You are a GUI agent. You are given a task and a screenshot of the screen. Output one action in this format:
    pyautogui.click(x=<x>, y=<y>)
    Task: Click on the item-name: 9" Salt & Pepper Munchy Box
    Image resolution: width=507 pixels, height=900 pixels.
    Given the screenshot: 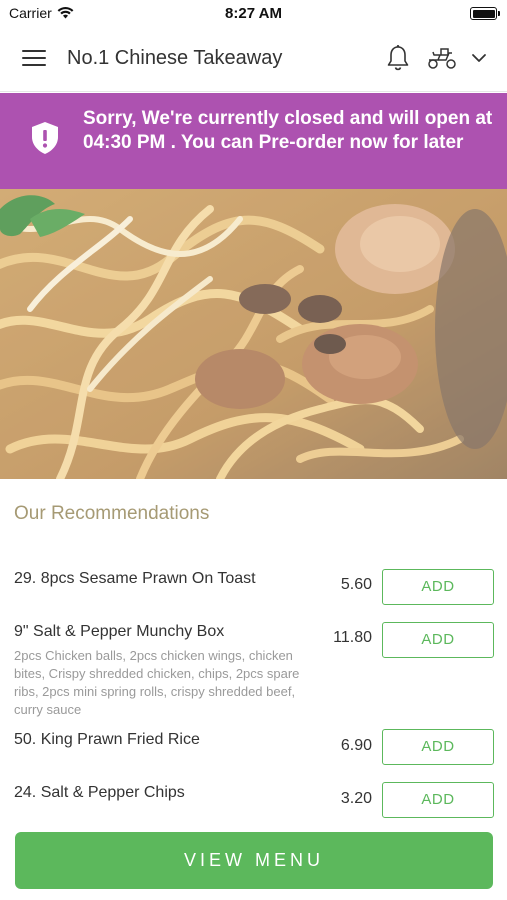 What is the action you would take?
    pyautogui.click(x=119, y=631)
    